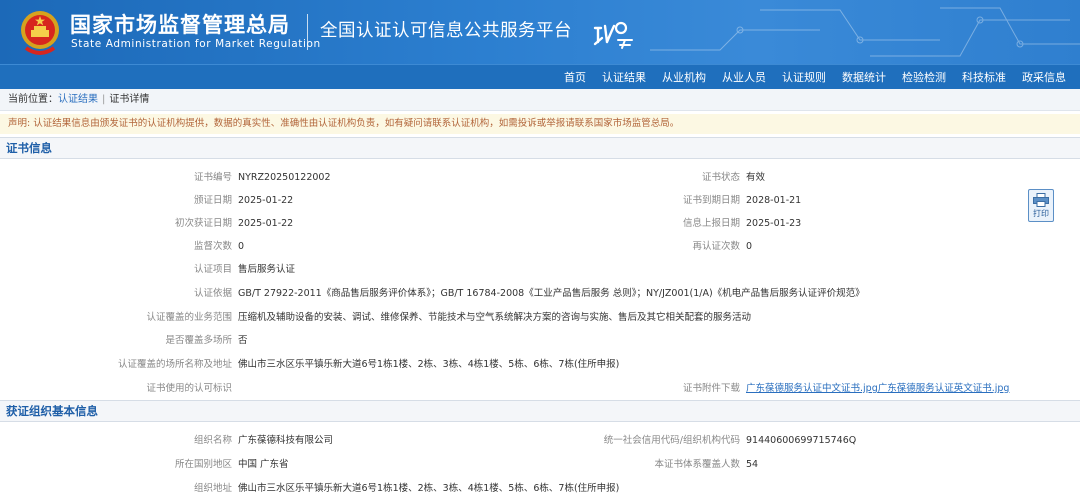 This screenshot has height=500, width=1080. Describe the element at coordinates (267, 269) in the screenshot. I see `value-cert-project: 售后服务认证` at that location.